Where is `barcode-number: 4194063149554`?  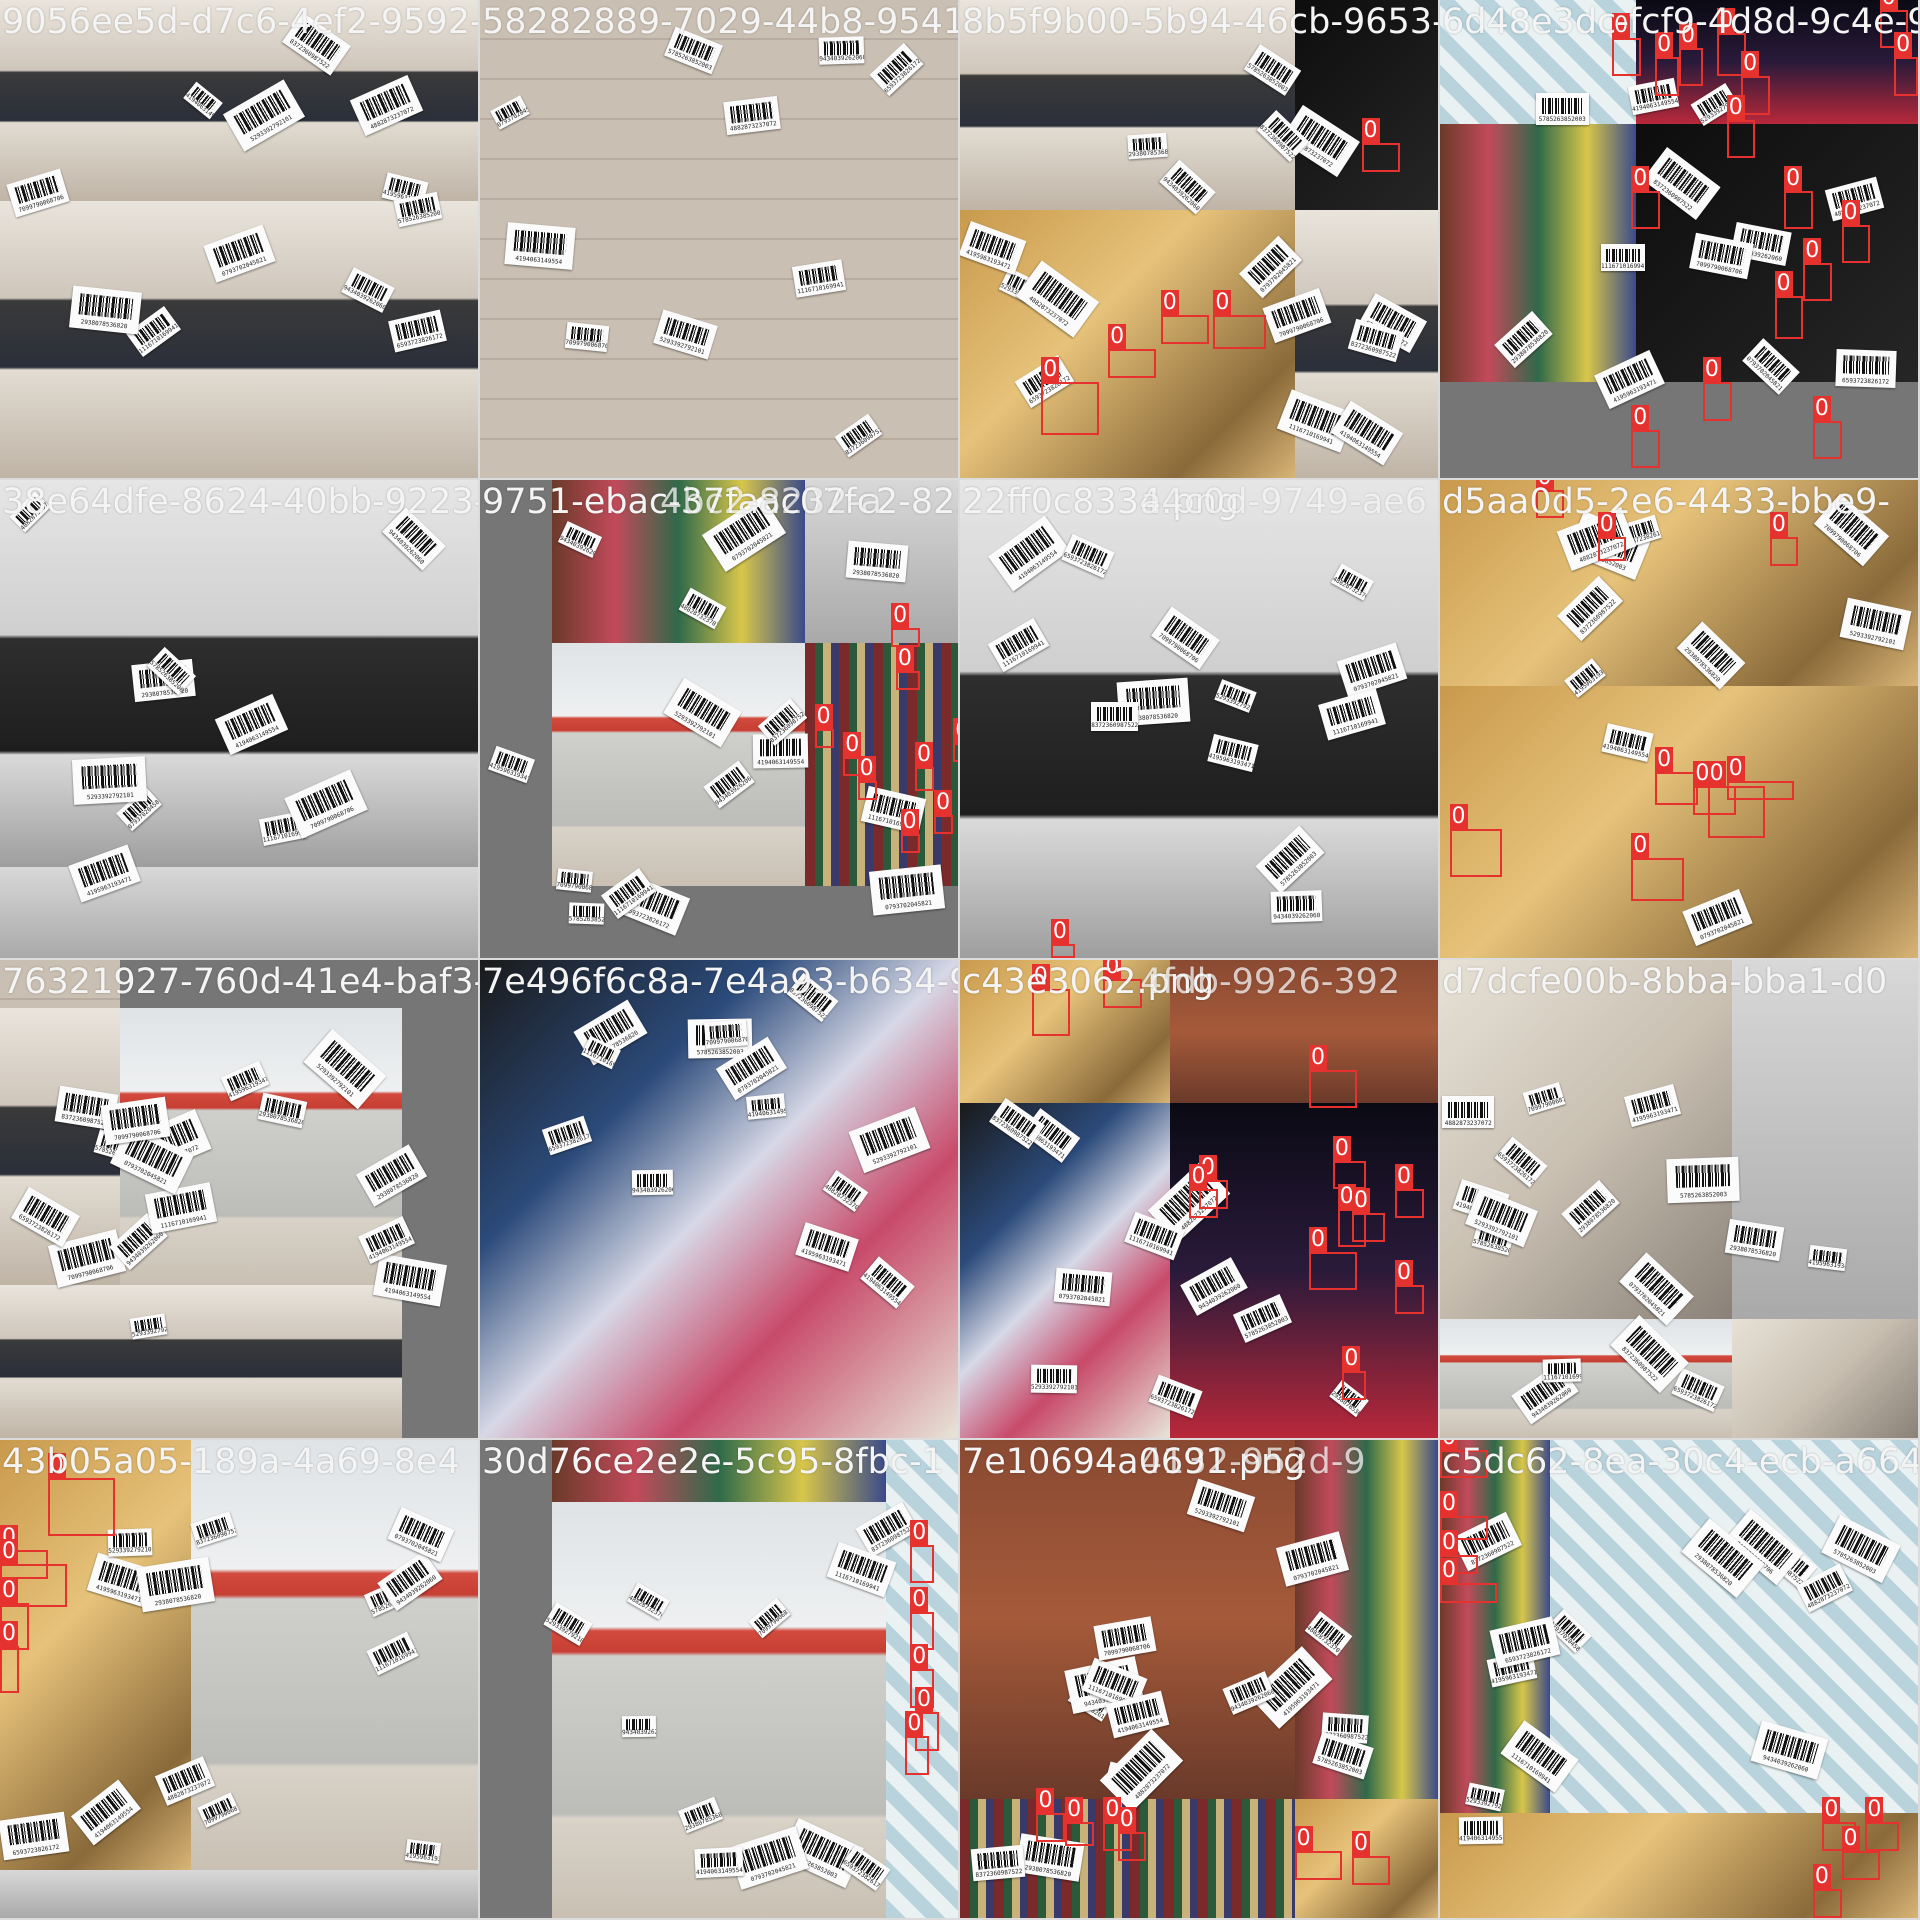
barcode-number: 4194063149554 is located at coordinates (781, 762).